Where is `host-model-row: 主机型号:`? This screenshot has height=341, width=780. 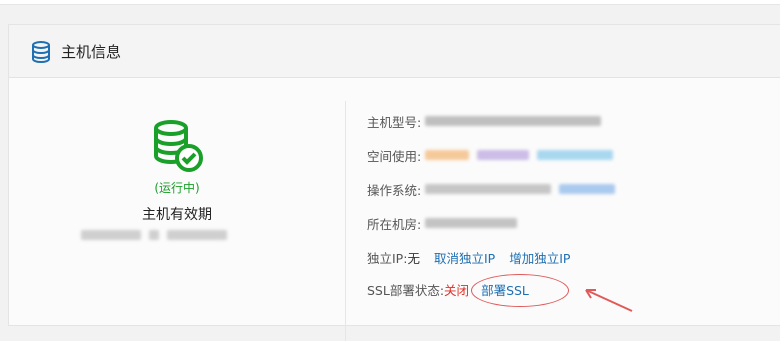
host-model-row: 主机型号: is located at coordinates (484, 121).